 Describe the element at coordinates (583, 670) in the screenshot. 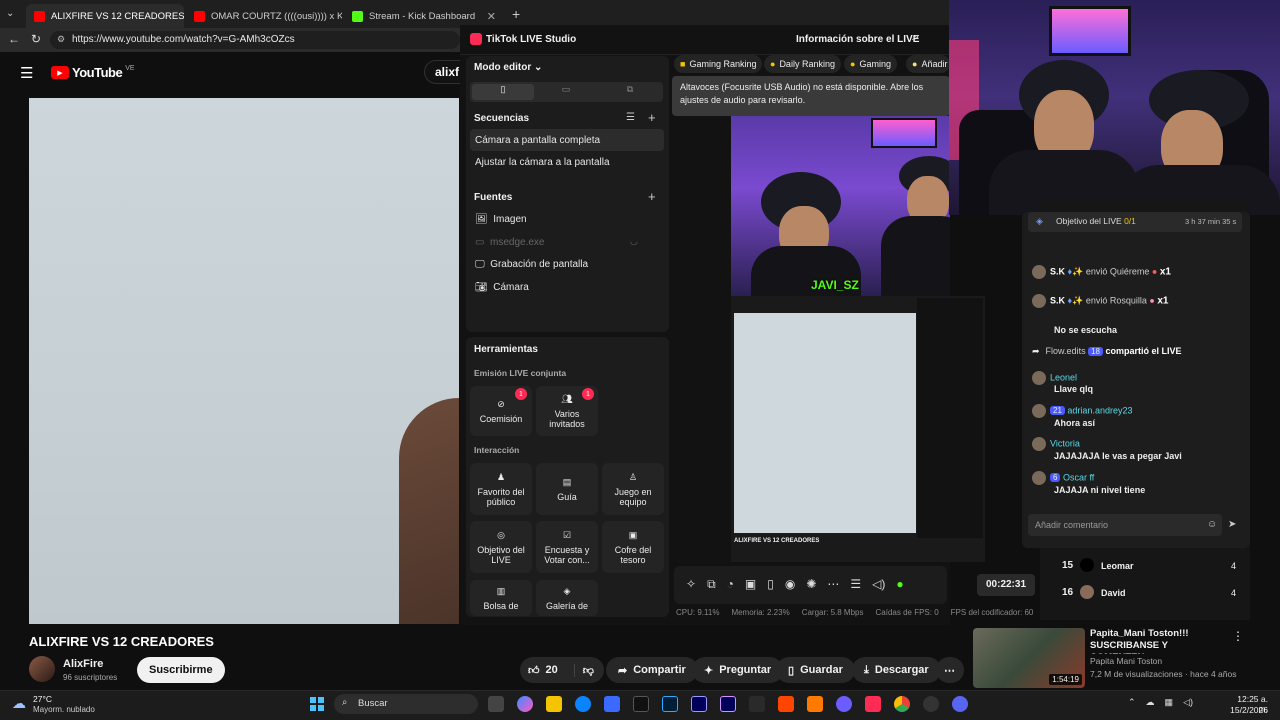

I see `dislike-icon: 👎︎` at that location.